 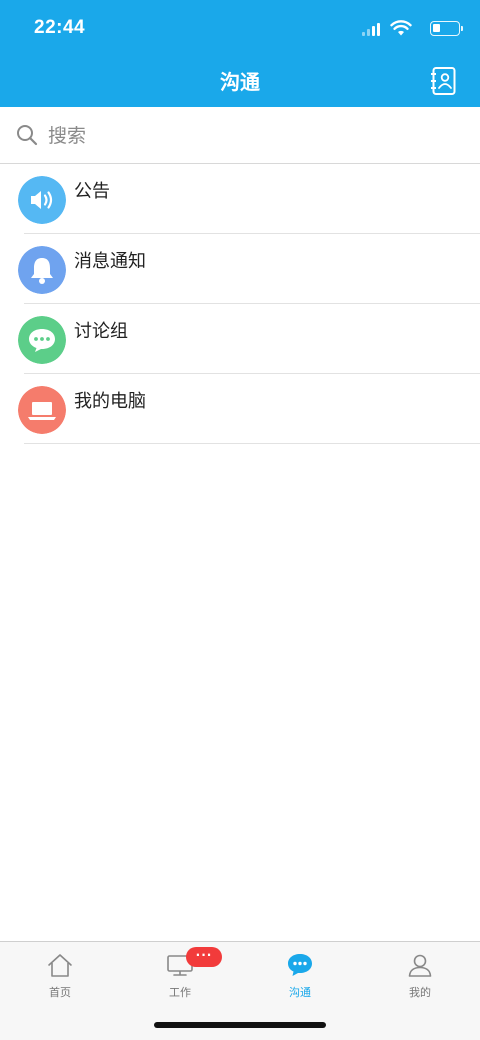 I want to click on tab-label: 首页, so click(x=60, y=992).